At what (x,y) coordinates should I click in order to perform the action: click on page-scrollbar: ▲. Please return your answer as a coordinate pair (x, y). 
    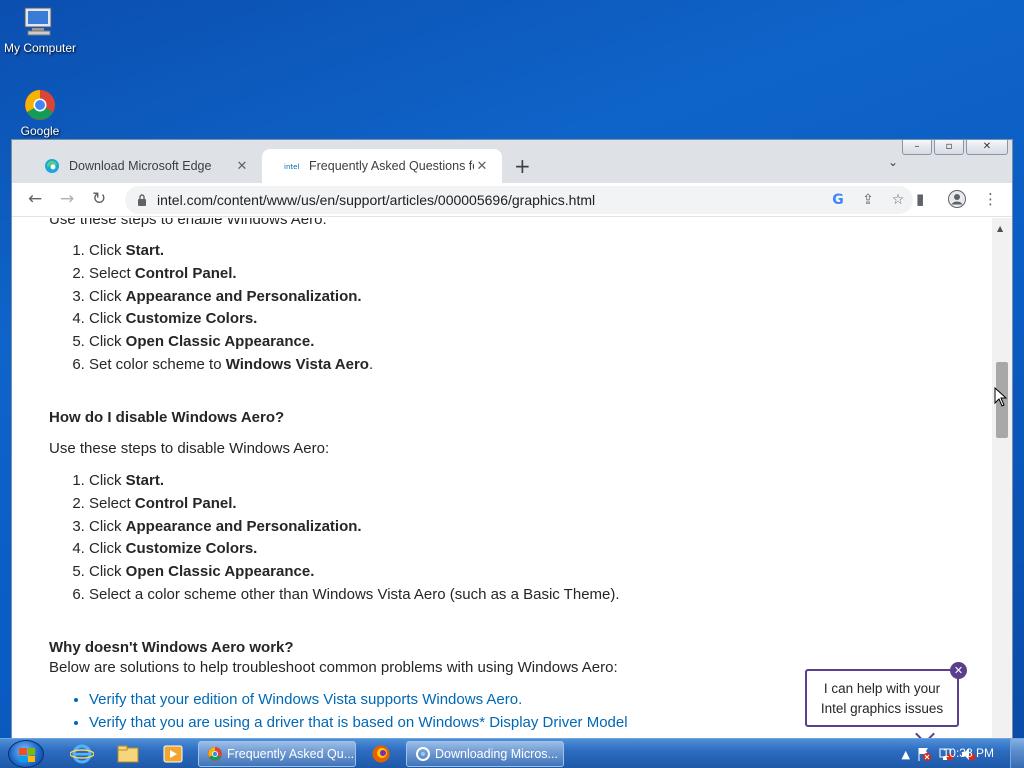
    Looking at the image, I should click on (1002, 478).